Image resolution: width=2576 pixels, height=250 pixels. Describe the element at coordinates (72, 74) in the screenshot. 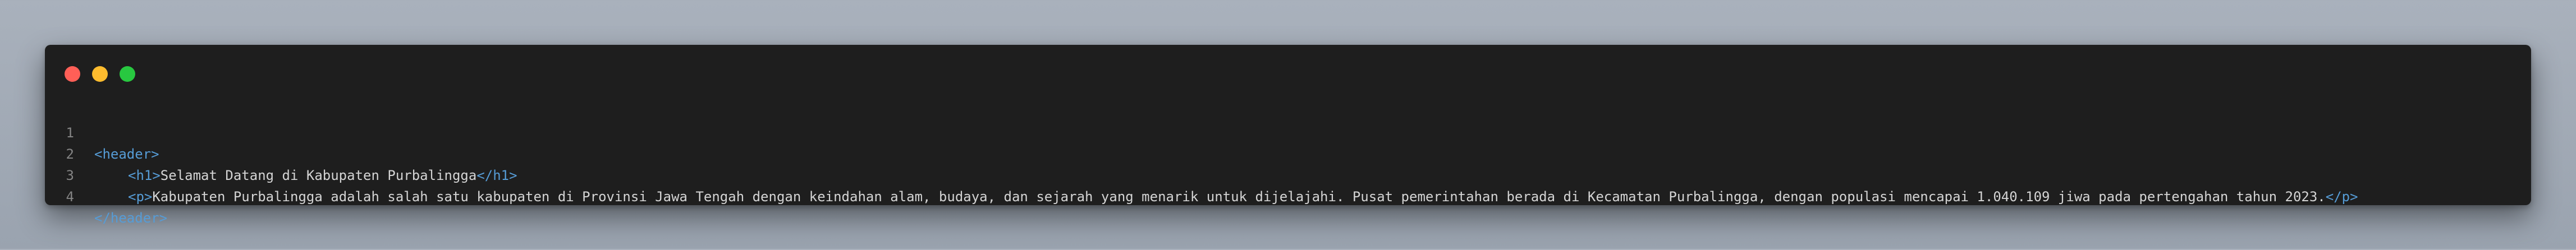

I see `close-window-button` at that location.